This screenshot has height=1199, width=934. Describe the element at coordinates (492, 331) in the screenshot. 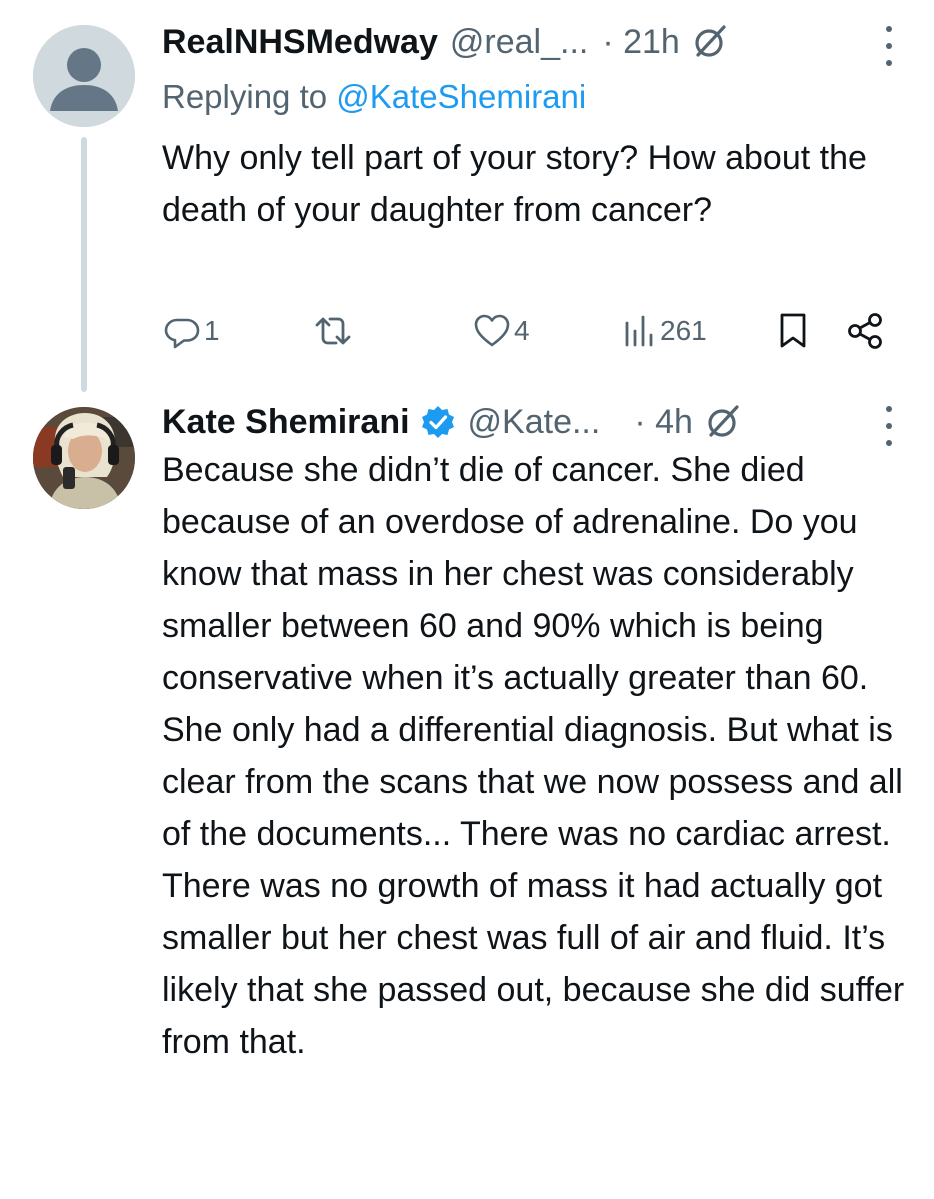

I see `like-icon` at that location.